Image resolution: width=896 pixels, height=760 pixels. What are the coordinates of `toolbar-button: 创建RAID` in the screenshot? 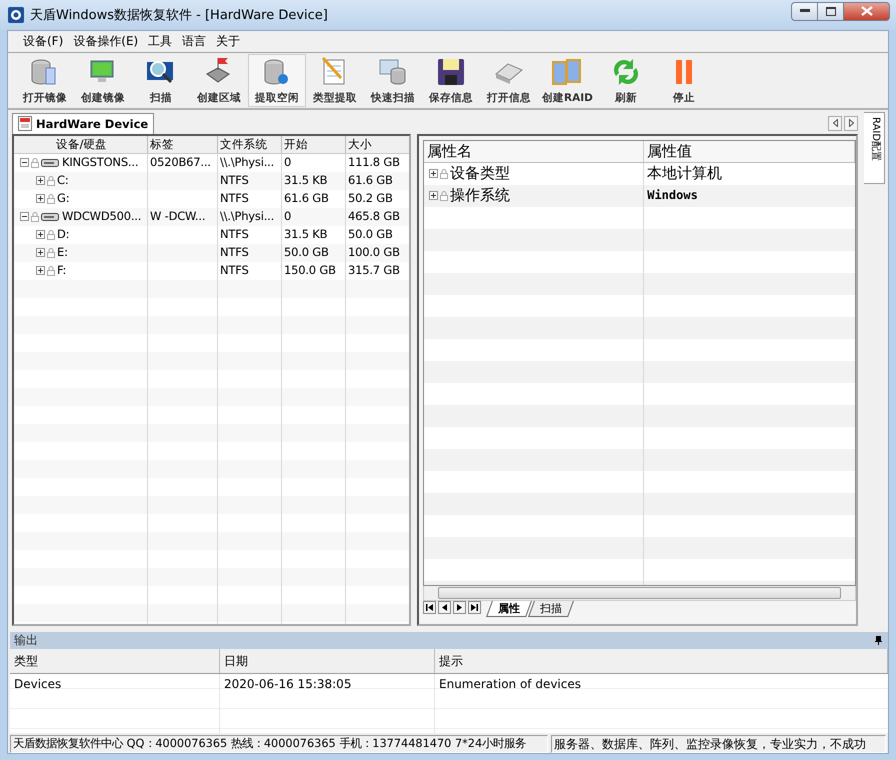 It's located at (567, 80).